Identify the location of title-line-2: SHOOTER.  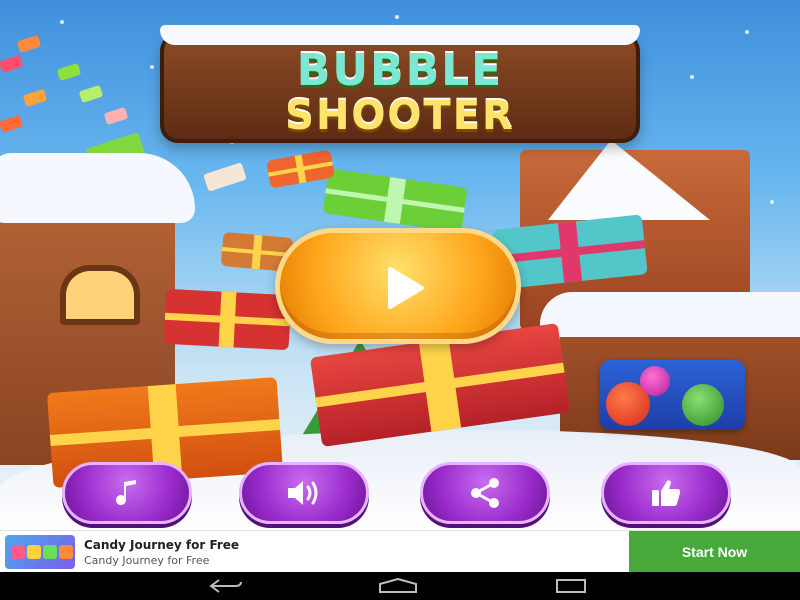
(400, 116).